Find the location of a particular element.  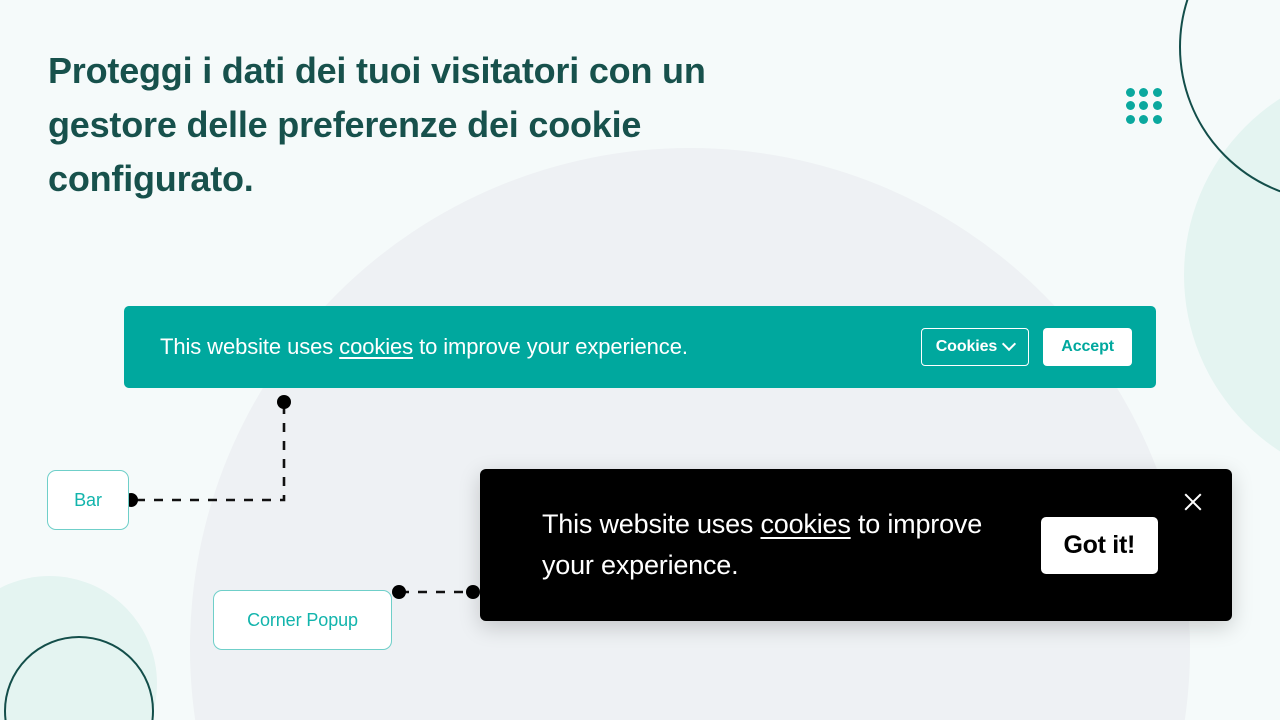

accept-button: Accept is located at coordinates (1087, 347).